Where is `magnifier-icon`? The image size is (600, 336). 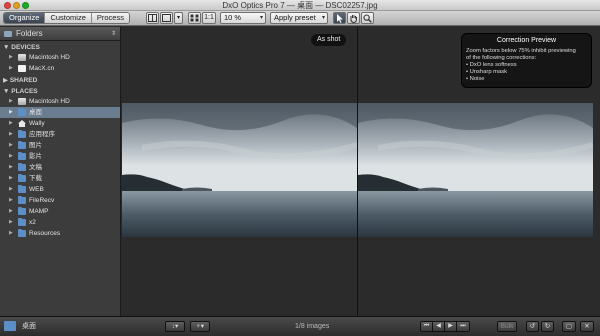 magnifier-icon is located at coordinates (367, 18).